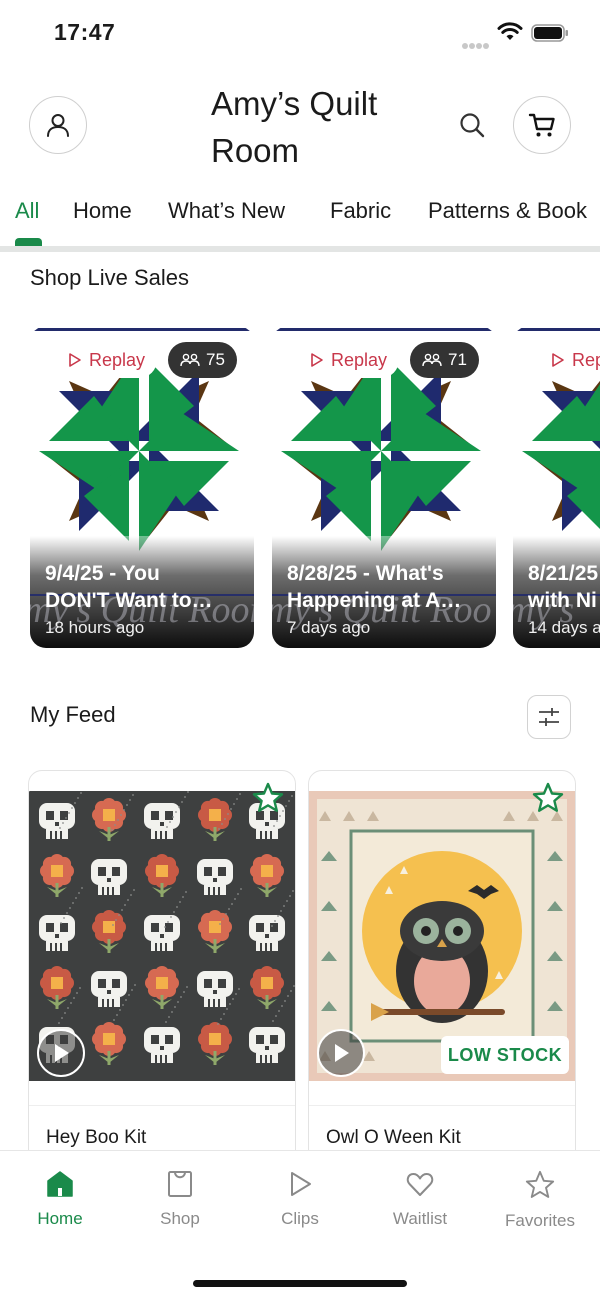  Describe the element at coordinates (60, 1199) in the screenshot. I see `nav-home: Home` at that location.